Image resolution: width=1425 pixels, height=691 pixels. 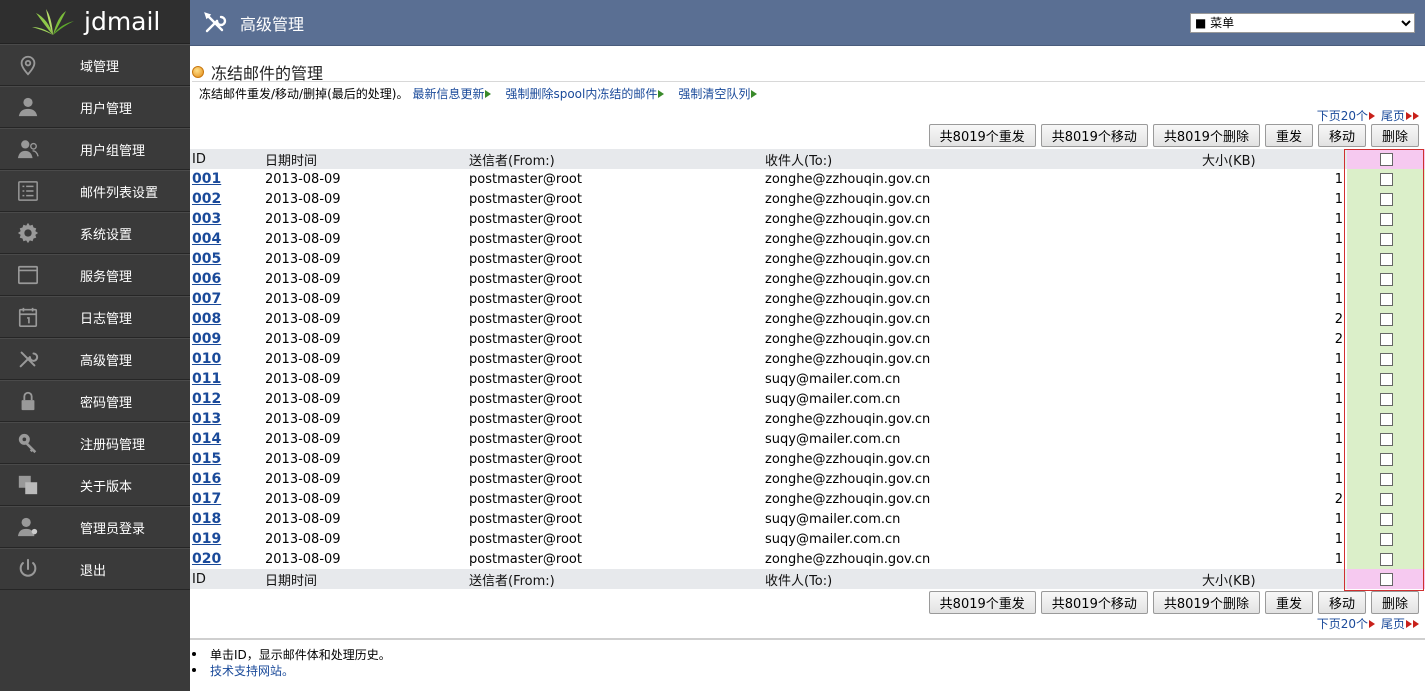 I want to click on delete-button: 删除, so click(x=1394, y=135).